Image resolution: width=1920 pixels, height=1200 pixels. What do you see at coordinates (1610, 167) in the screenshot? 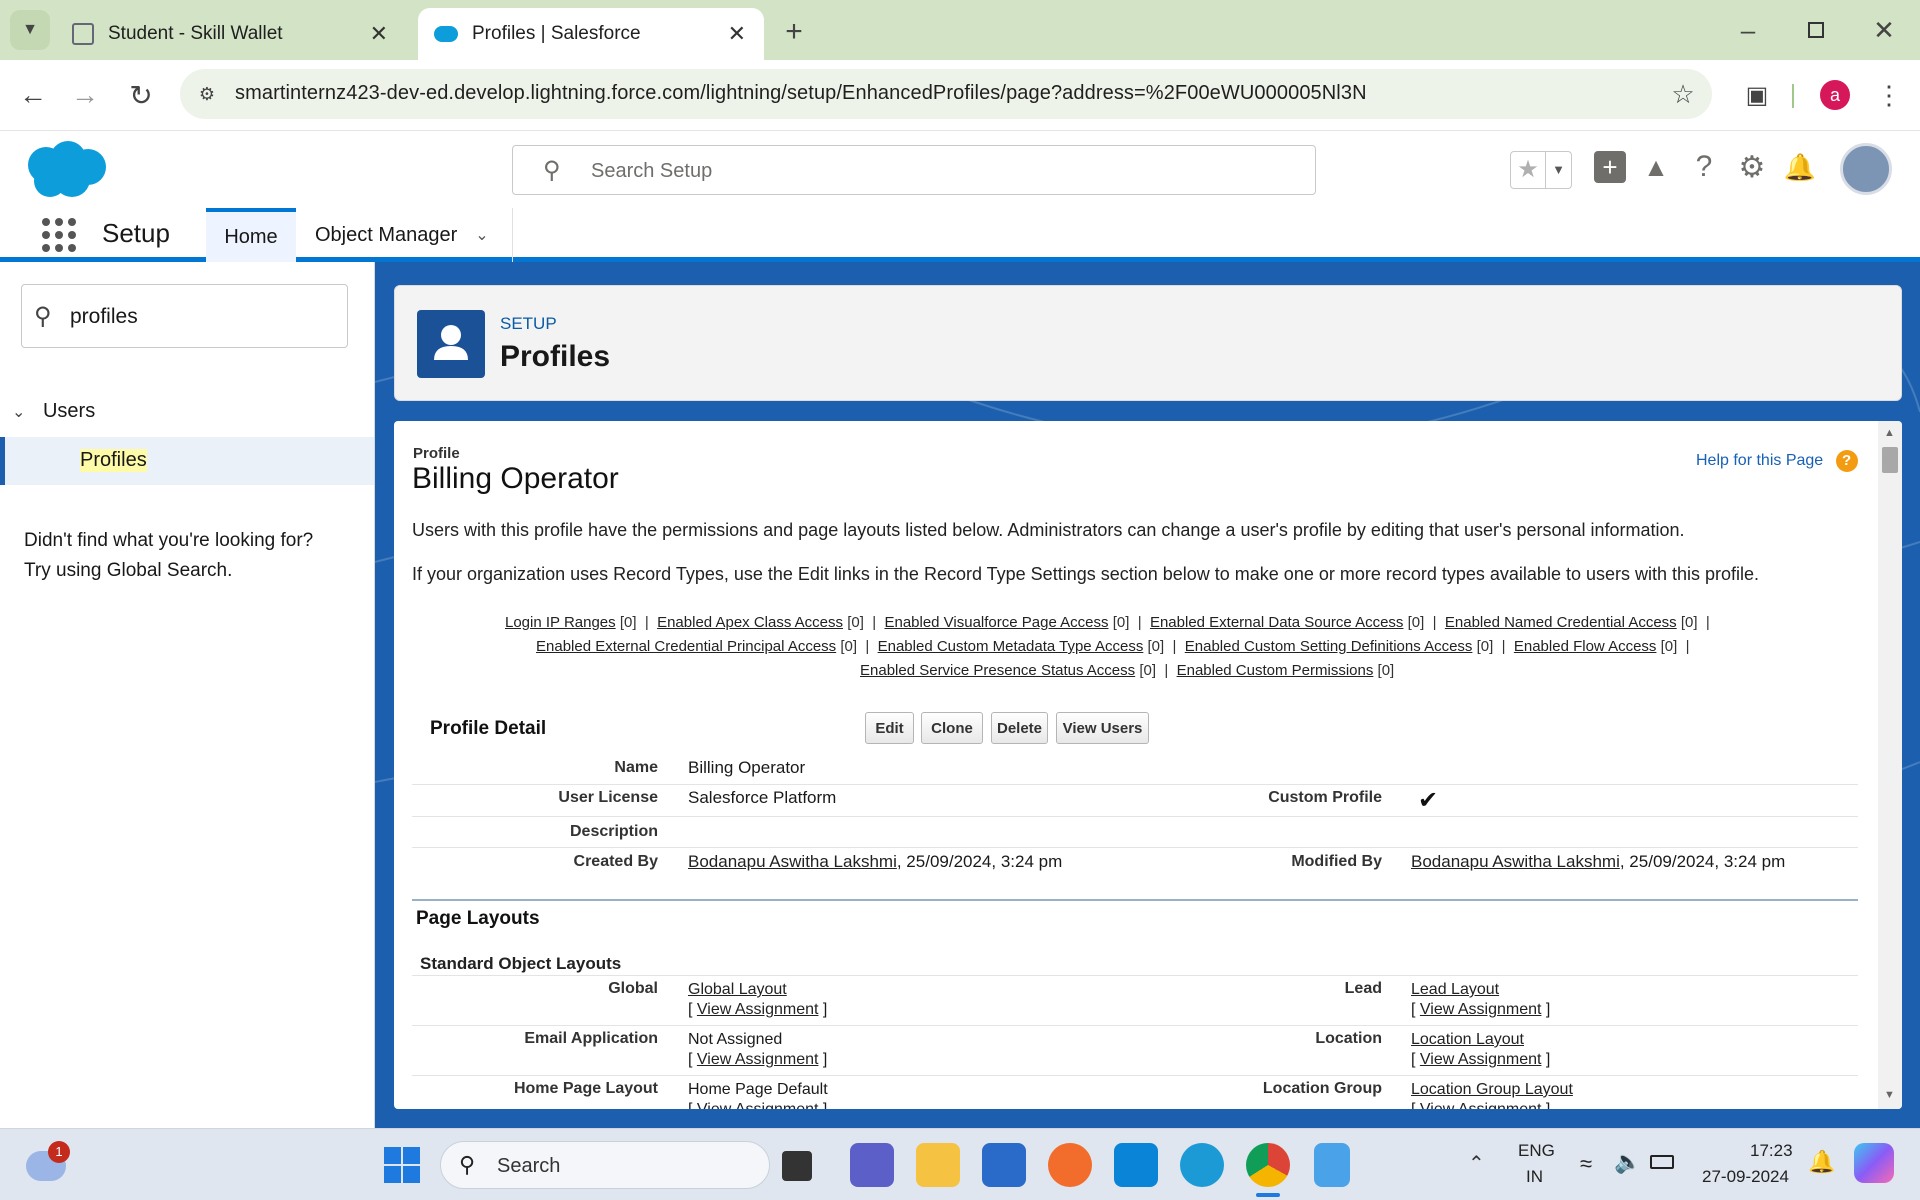
I see `global-actions-icon: +` at bounding box center [1610, 167].